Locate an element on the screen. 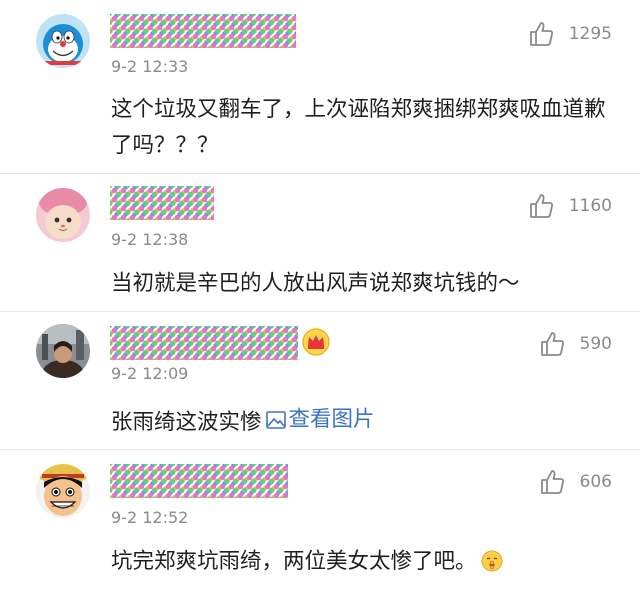 The image size is (640, 590). like-button: 606 is located at coordinates (575, 482).